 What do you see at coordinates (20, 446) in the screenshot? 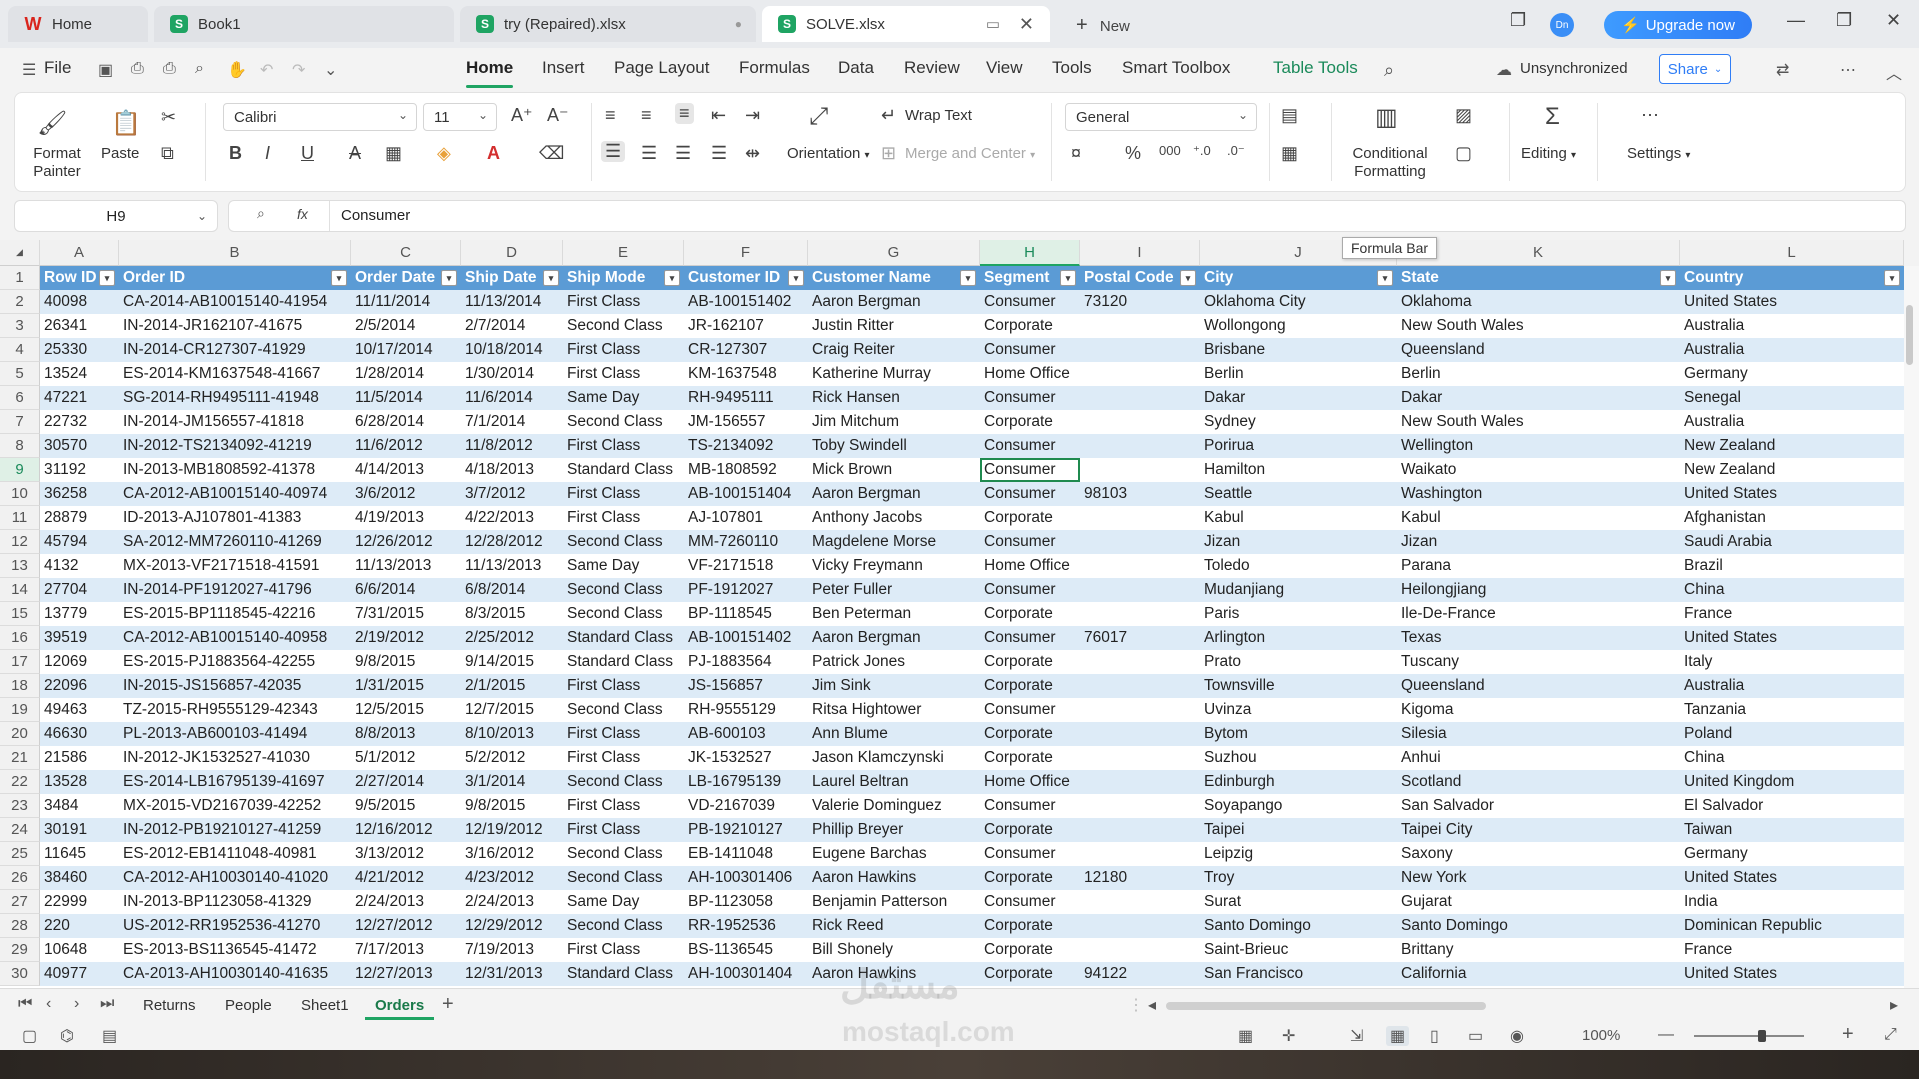
I see `row-header: 8` at bounding box center [20, 446].